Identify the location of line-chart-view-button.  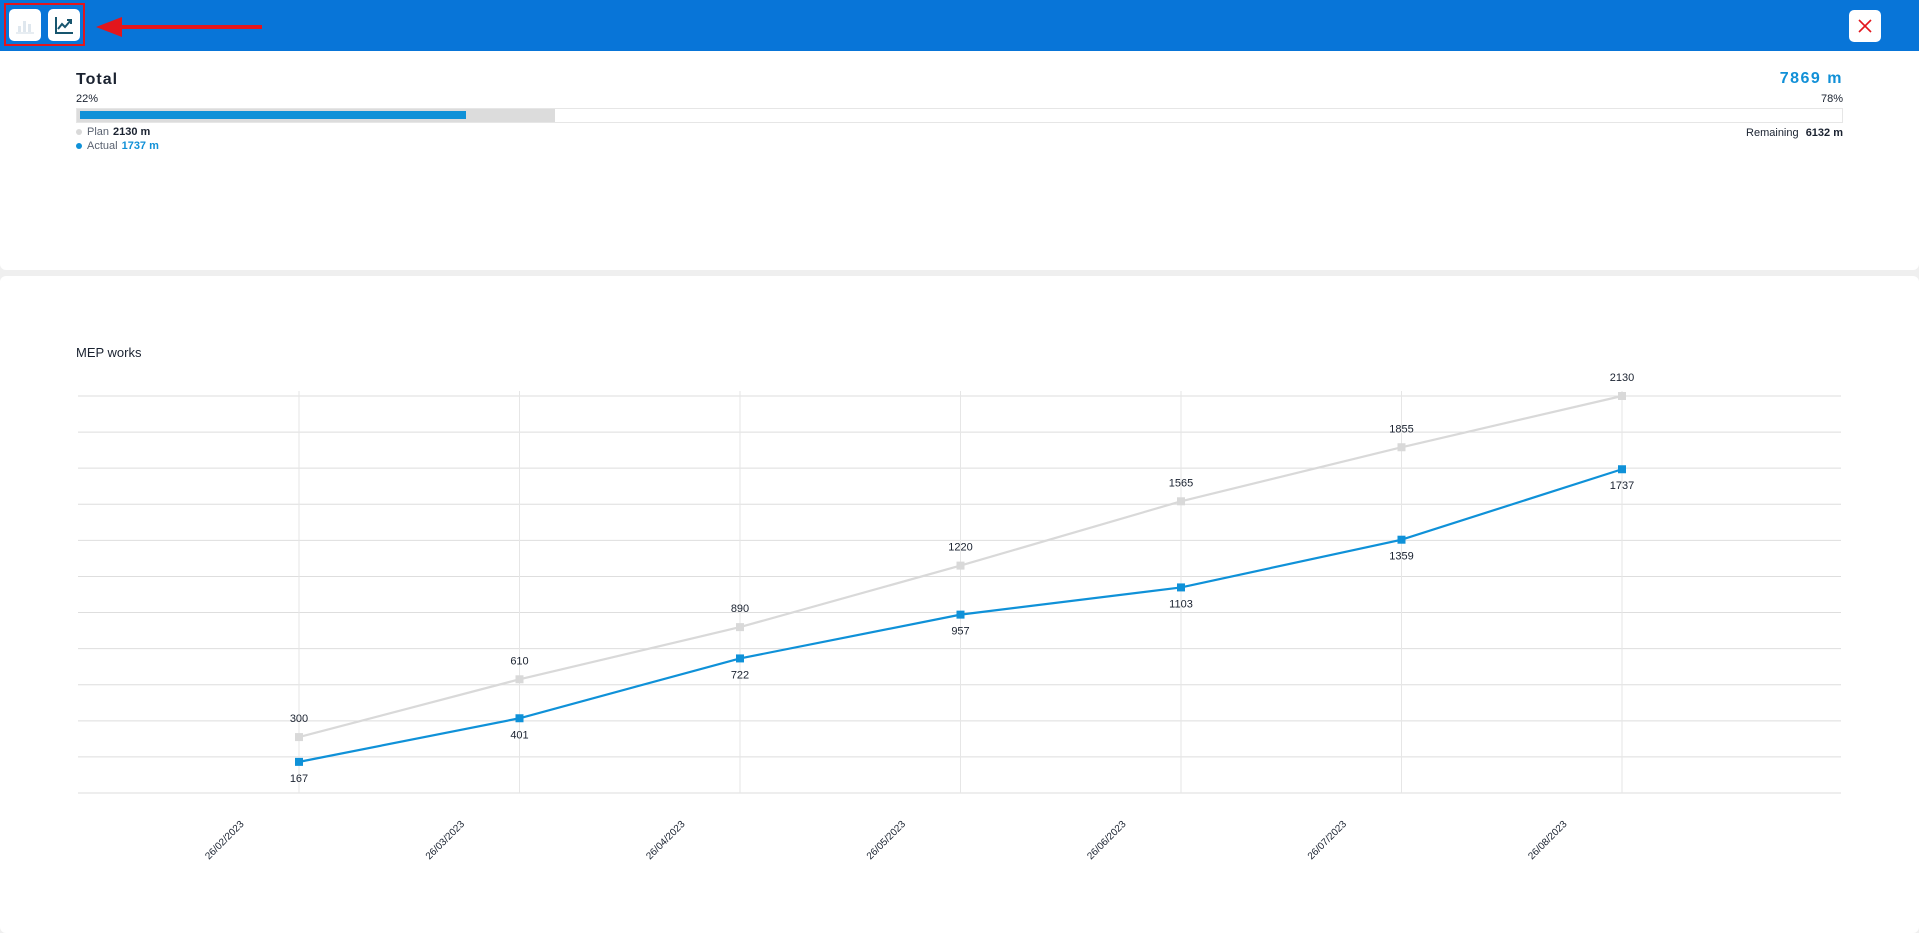
(64, 25).